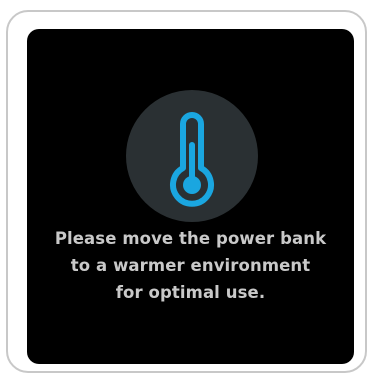 Image resolution: width=373 pixels, height=379 pixels. Describe the element at coordinates (190, 238) in the screenshot. I see `message-line-1: Please move the power bank` at that location.